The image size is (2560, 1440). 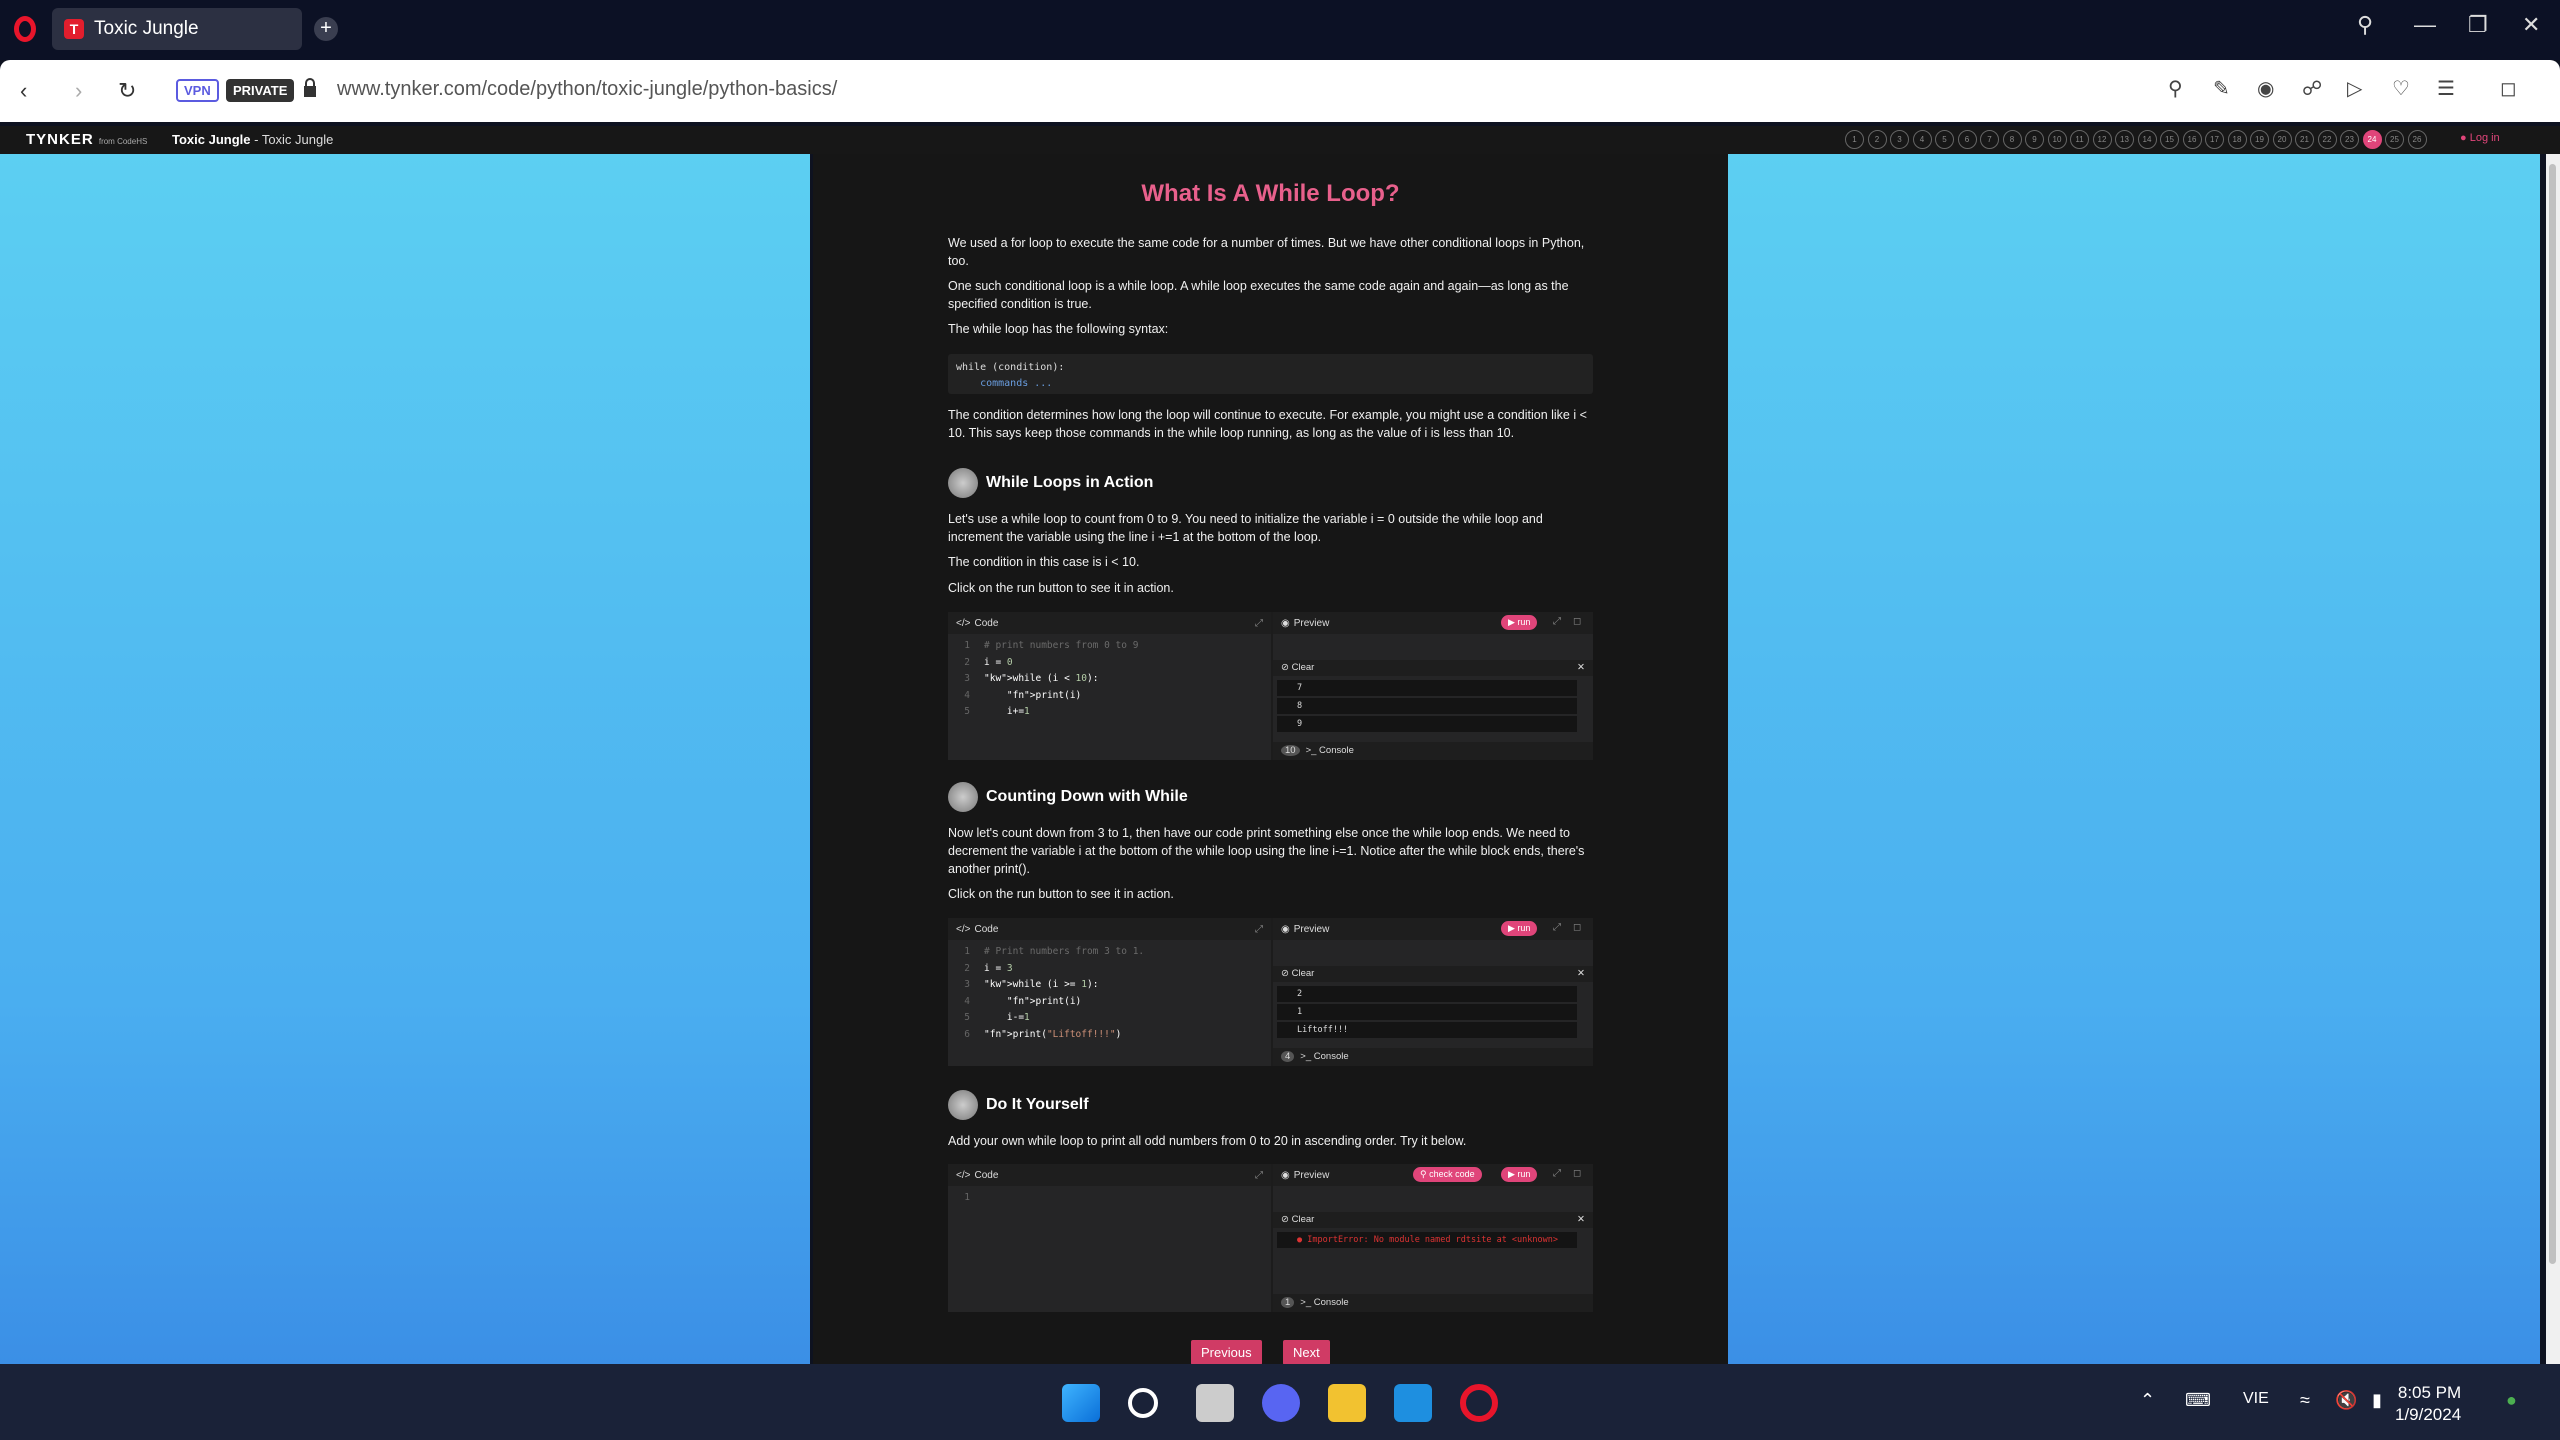 I want to click on console-toggle: 1 >_ Console, so click(x=1433, y=1303).